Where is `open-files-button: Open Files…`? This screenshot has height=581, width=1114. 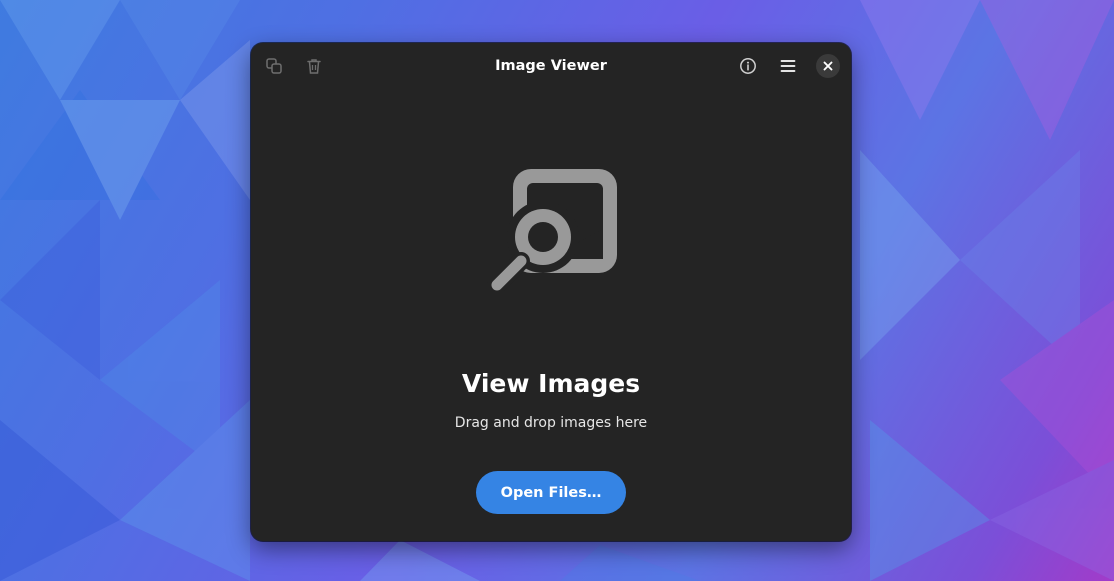
open-files-button: Open Files… is located at coordinates (551, 492).